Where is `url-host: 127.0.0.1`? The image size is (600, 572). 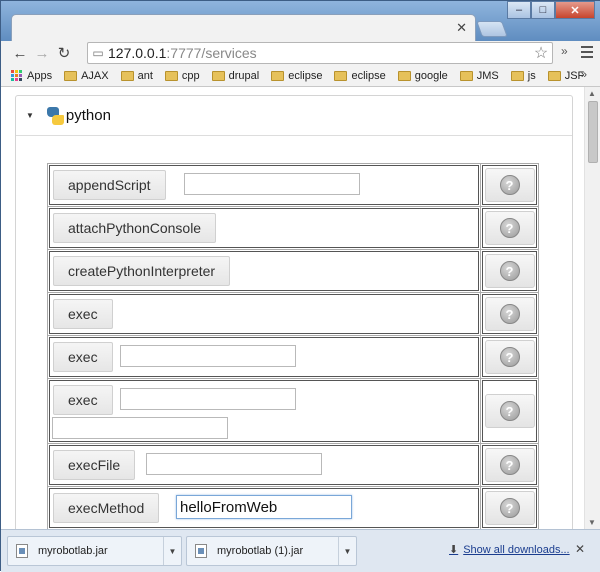 url-host: 127.0.0.1 is located at coordinates (137, 53).